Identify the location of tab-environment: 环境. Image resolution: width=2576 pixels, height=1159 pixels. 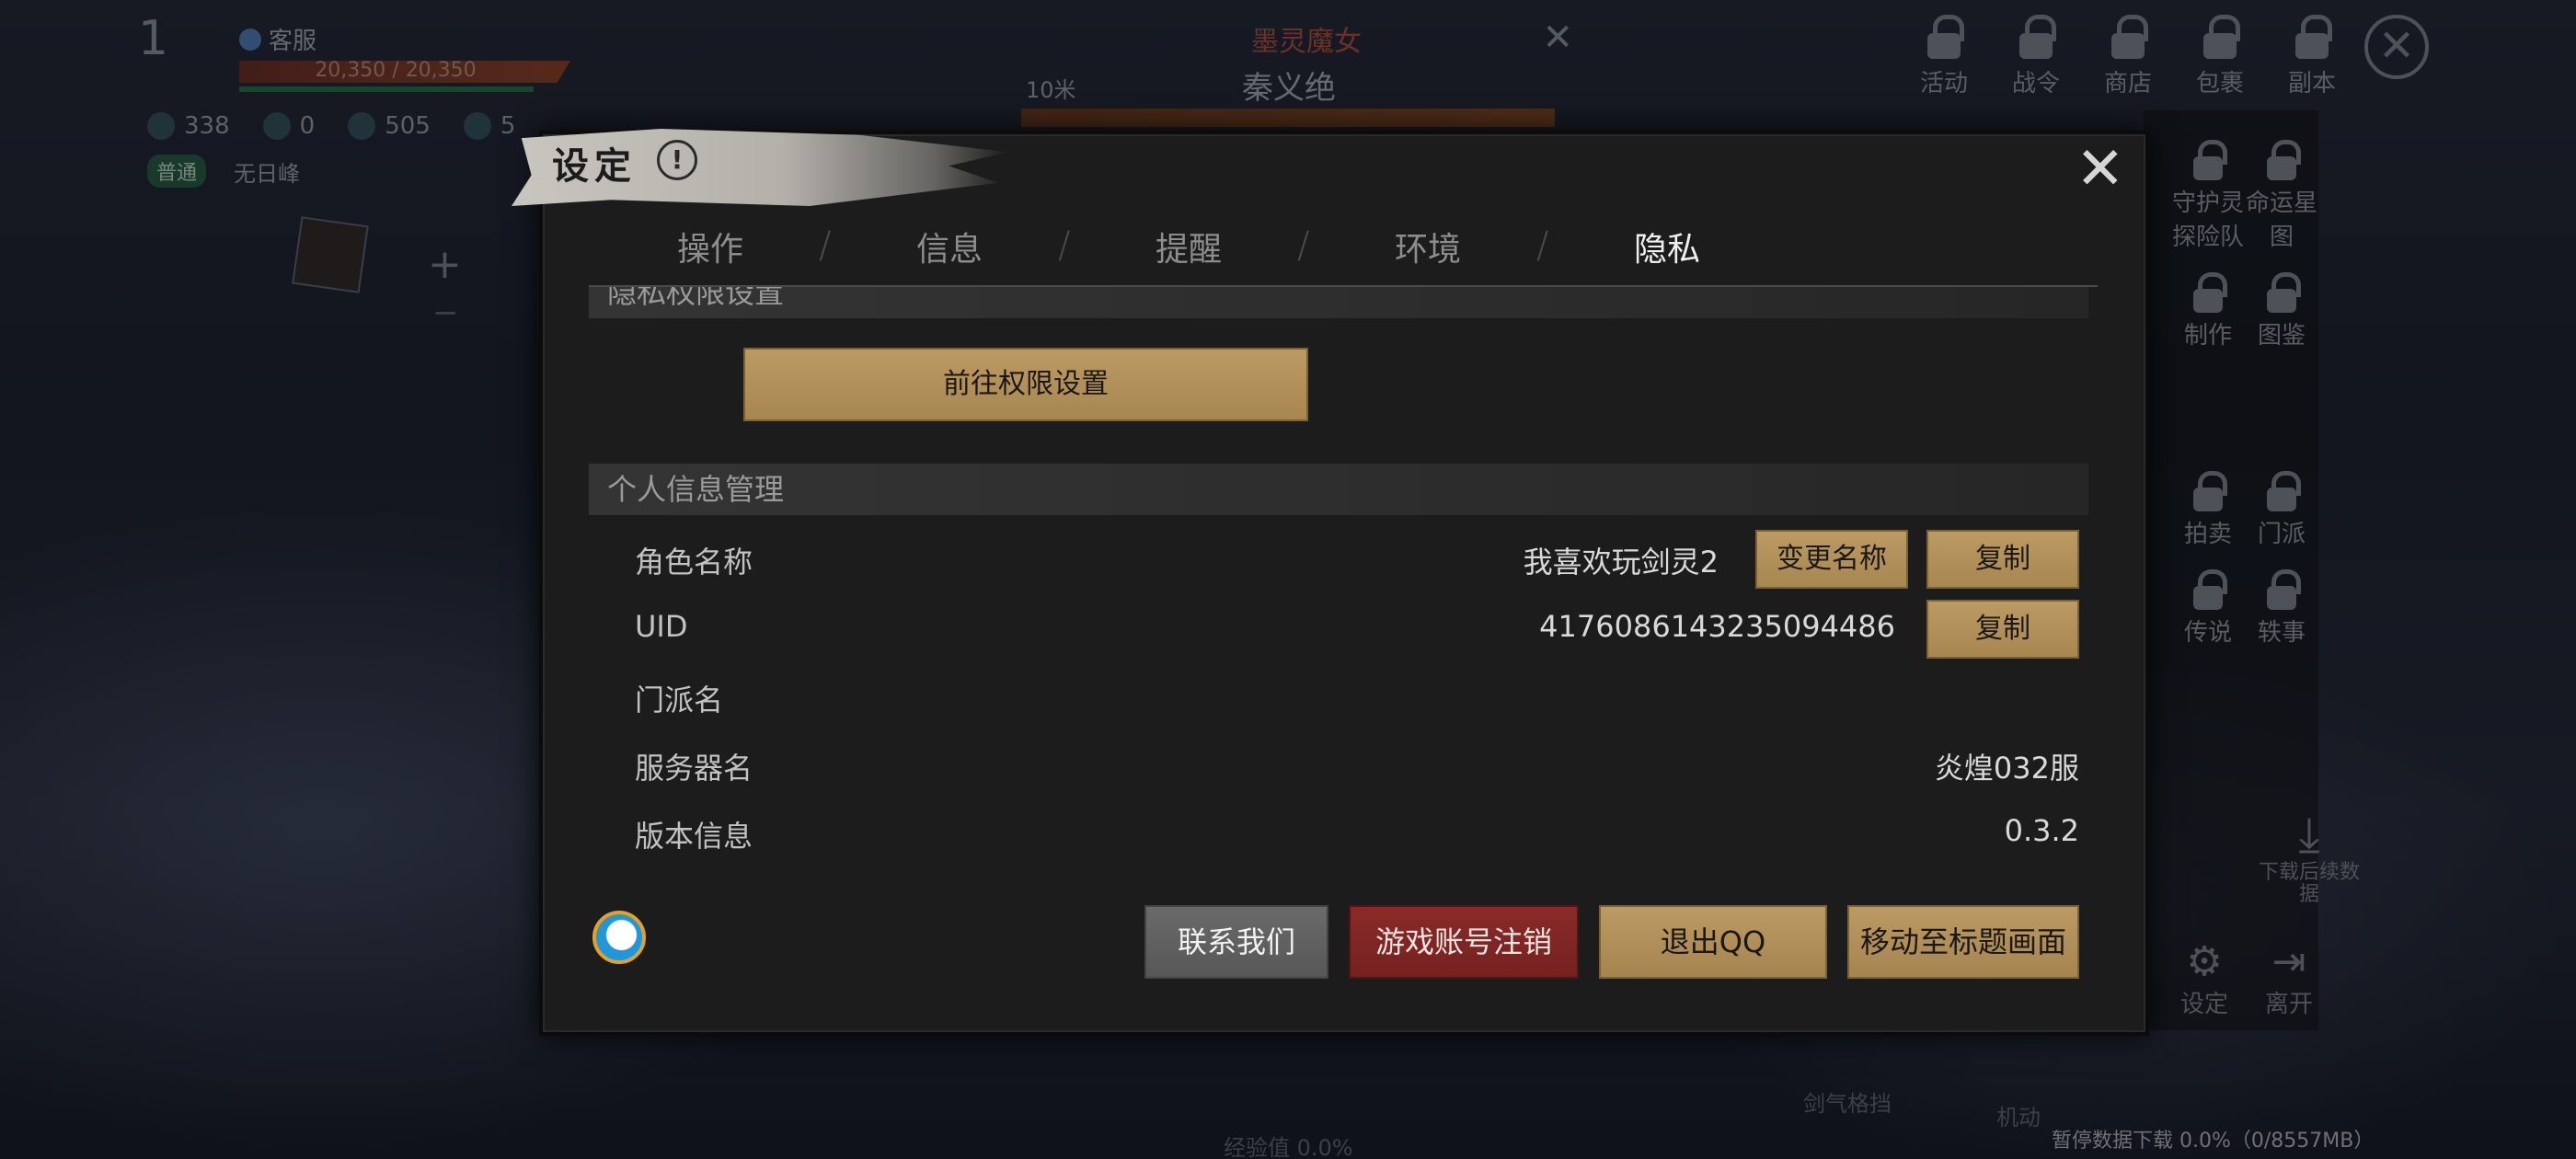
(1428, 246).